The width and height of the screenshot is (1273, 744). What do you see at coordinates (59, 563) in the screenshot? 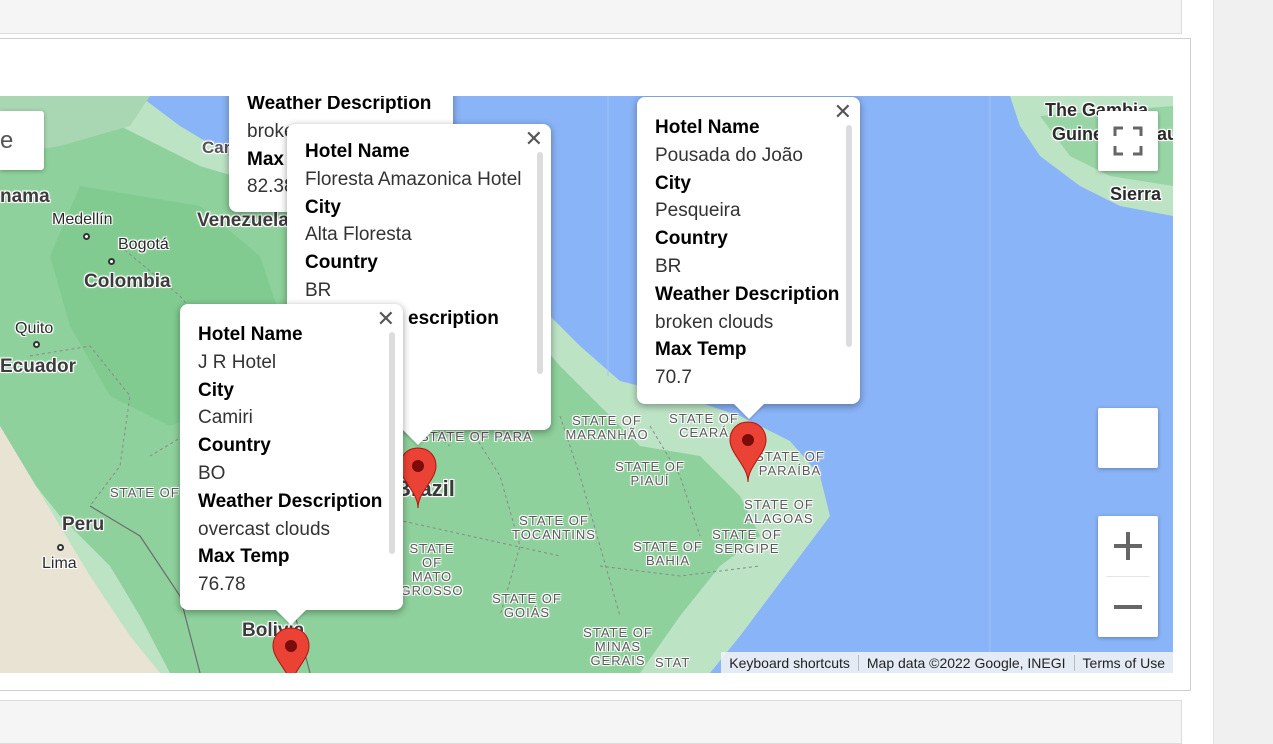
I see `label-lima: Lima` at bounding box center [59, 563].